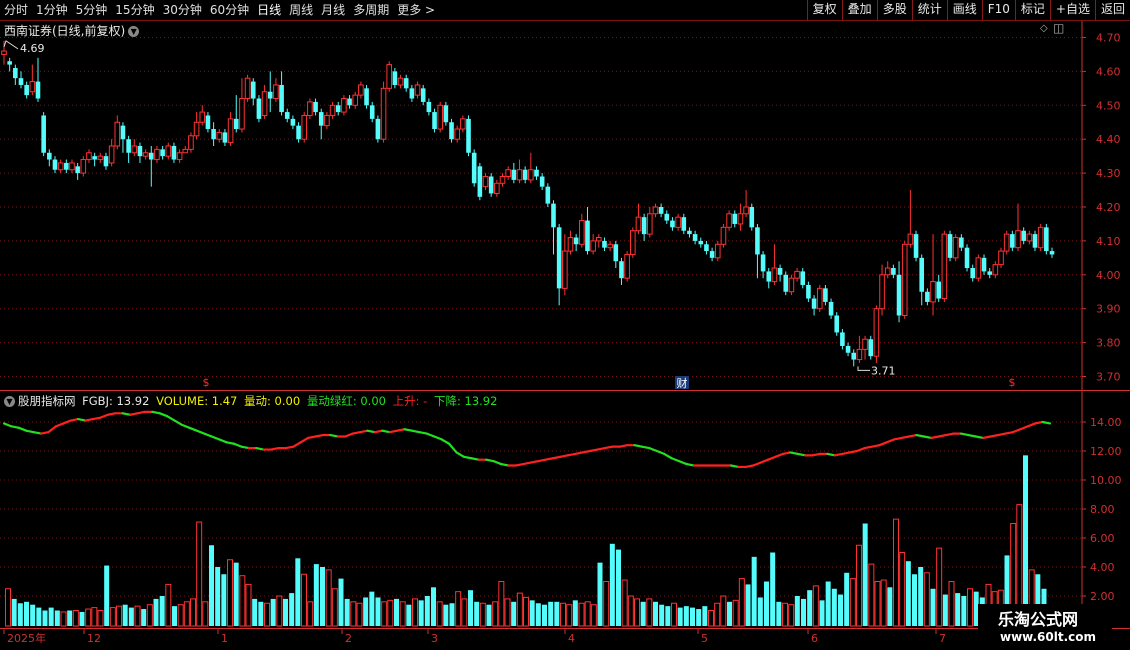 Image resolution: width=1130 pixels, height=650 pixels. Describe the element at coordinates (47, 401) in the screenshot. I see `indicator-name: 股朋指标网` at that location.